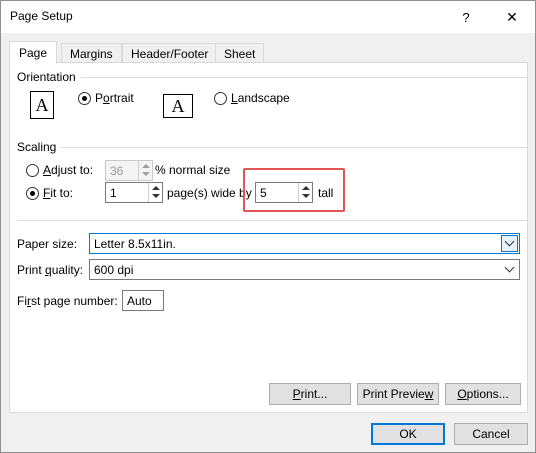  I want to click on select-value: Letter 8.5x11in., so click(135, 244).